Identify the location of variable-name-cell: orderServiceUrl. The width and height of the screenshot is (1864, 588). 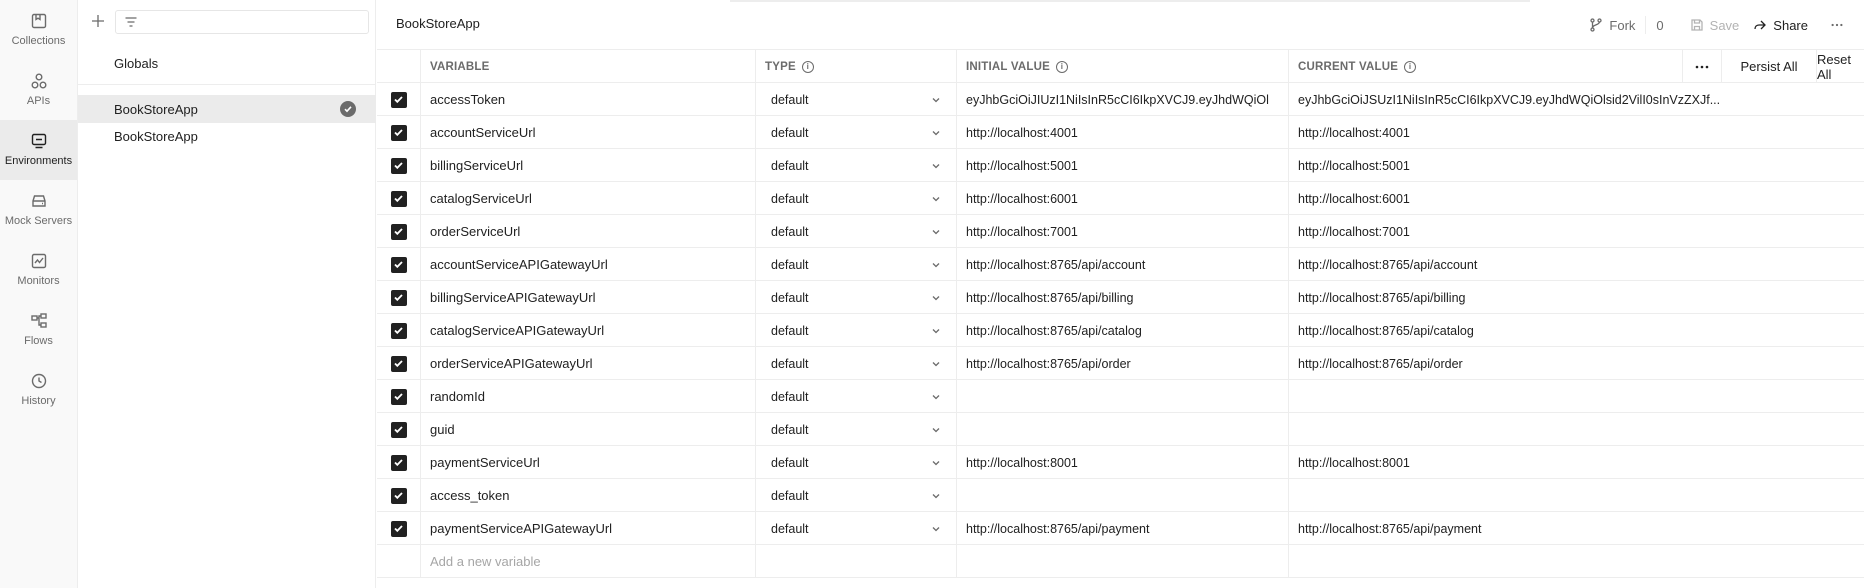
(588, 231).